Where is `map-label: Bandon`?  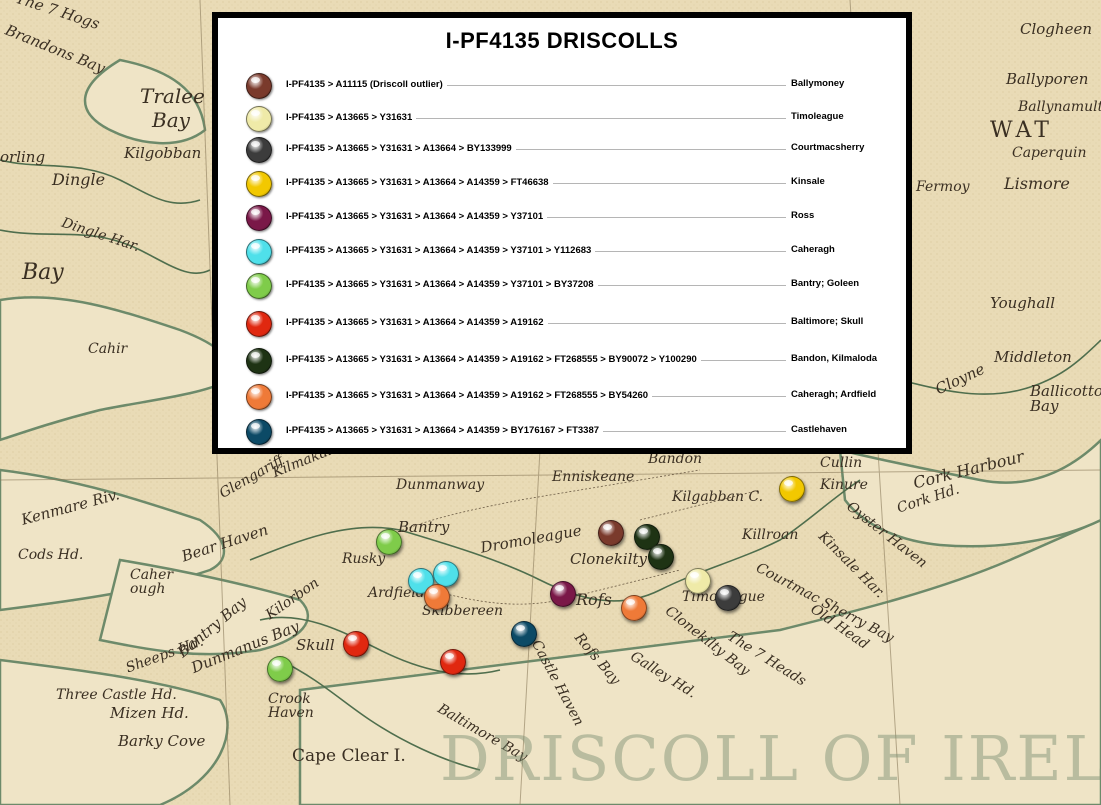 map-label: Bandon is located at coordinates (675, 459).